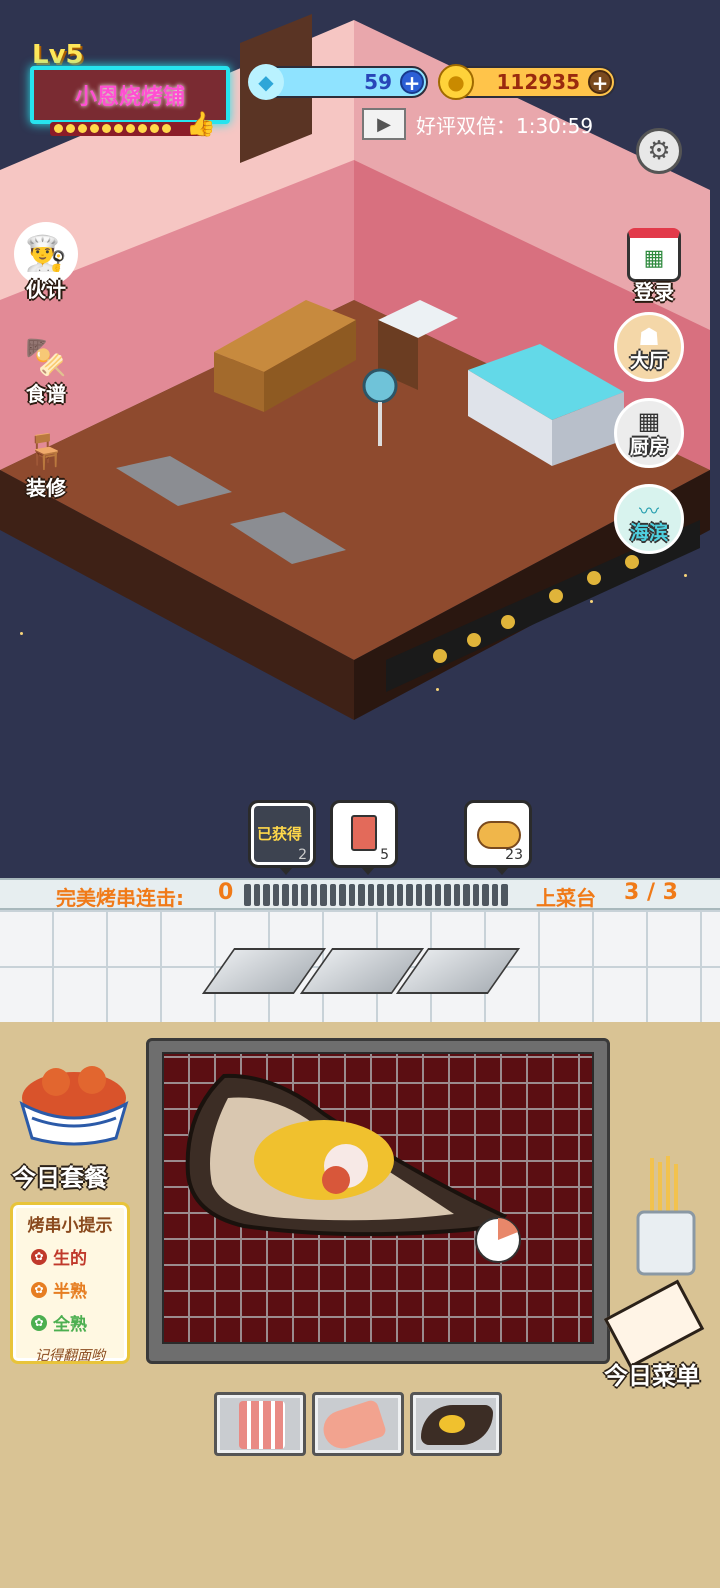  What do you see at coordinates (302, 855) in the screenshot?
I see `item-count: 2` at bounding box center [302, 855].